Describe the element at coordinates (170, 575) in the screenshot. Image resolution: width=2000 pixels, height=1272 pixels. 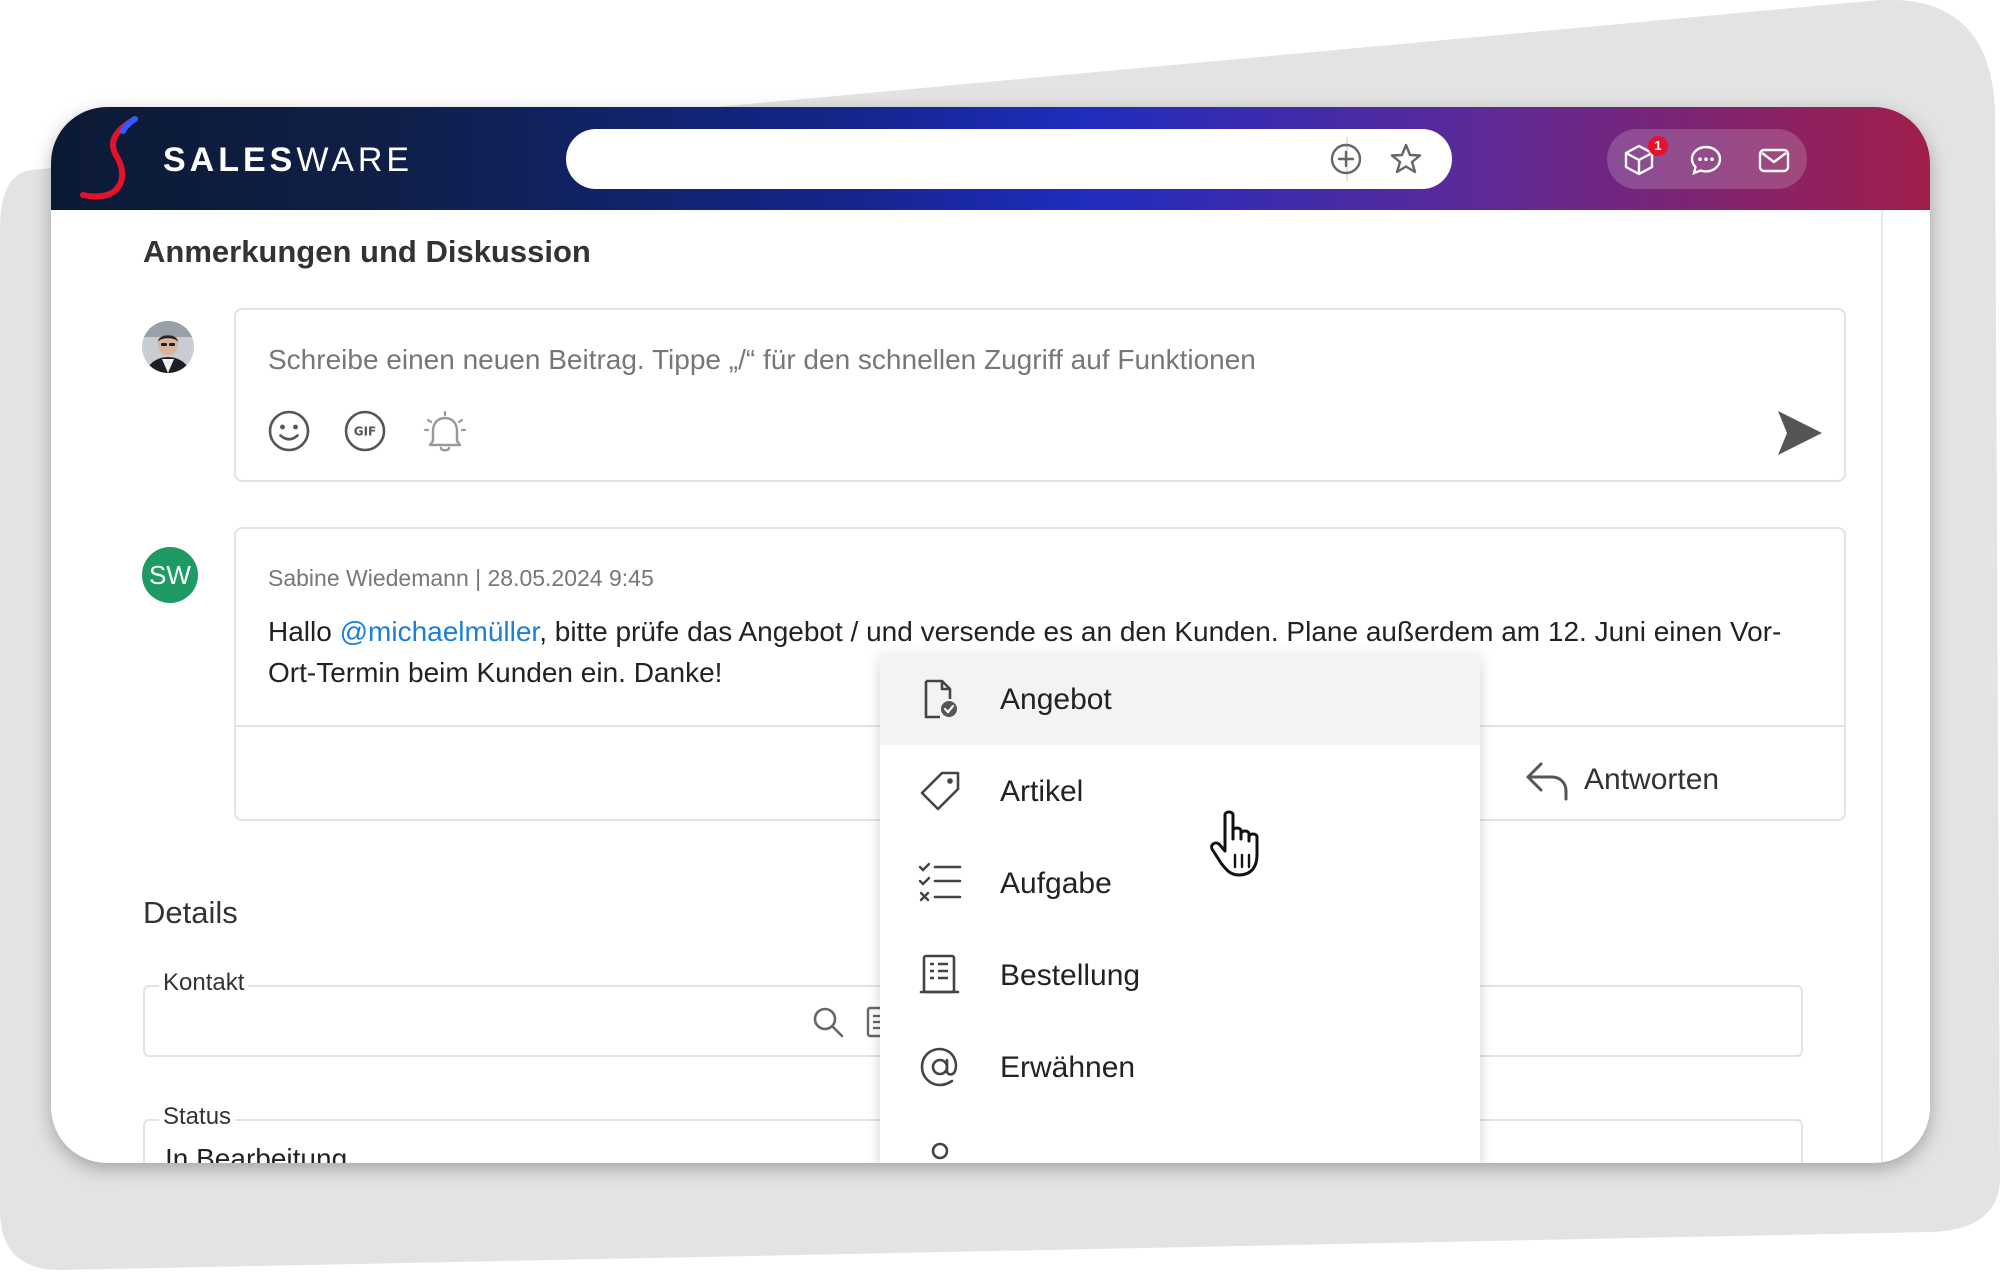
I see `post-author-avatar: SW` at that location.